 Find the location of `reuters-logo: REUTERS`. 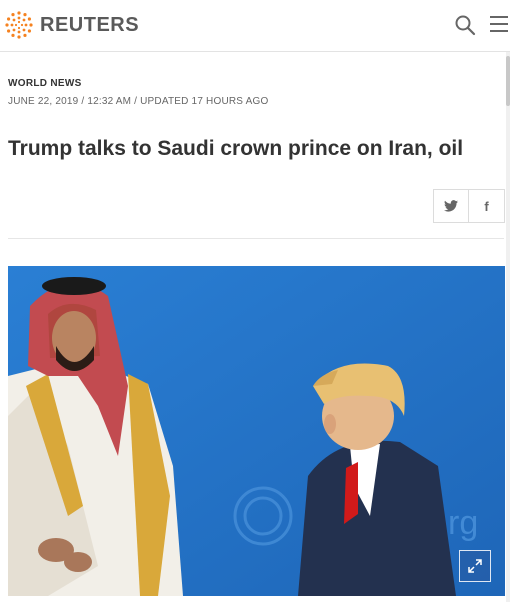

reuters-logo: REUTERS is located at coordinates (71, 25).